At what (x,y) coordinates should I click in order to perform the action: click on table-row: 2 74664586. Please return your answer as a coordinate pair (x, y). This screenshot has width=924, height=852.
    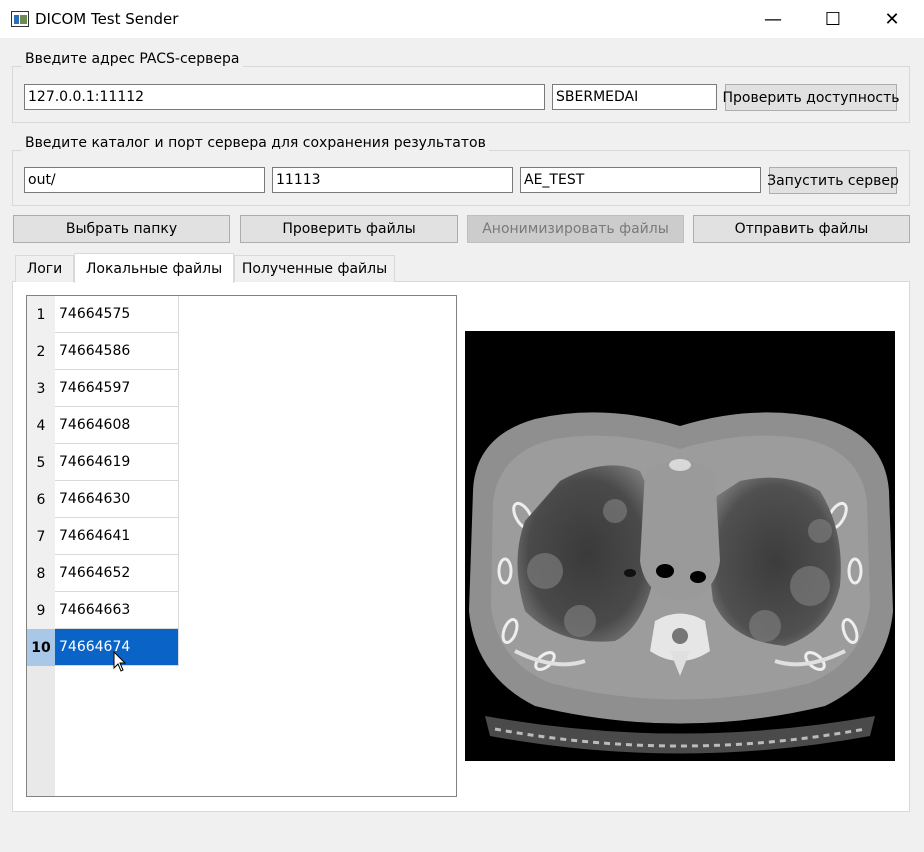
    Looking at the image, I should click on (103, 351).